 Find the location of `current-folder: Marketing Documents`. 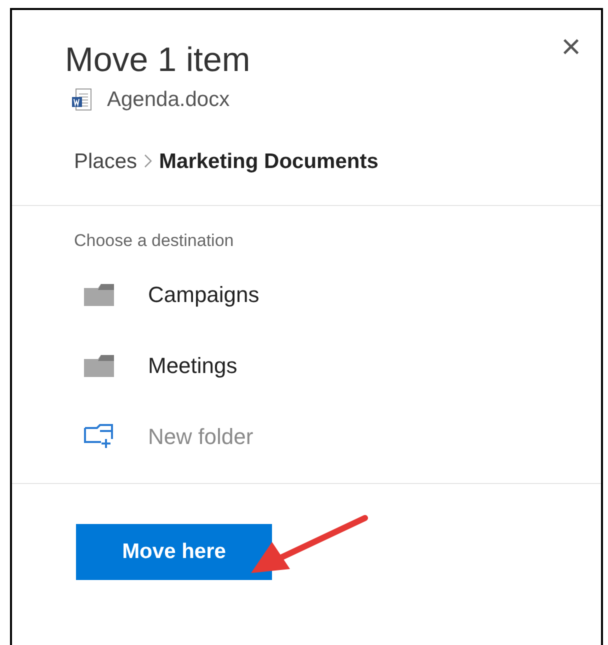

current-folder: Marketing Documents is located at coordinates (268, 161).